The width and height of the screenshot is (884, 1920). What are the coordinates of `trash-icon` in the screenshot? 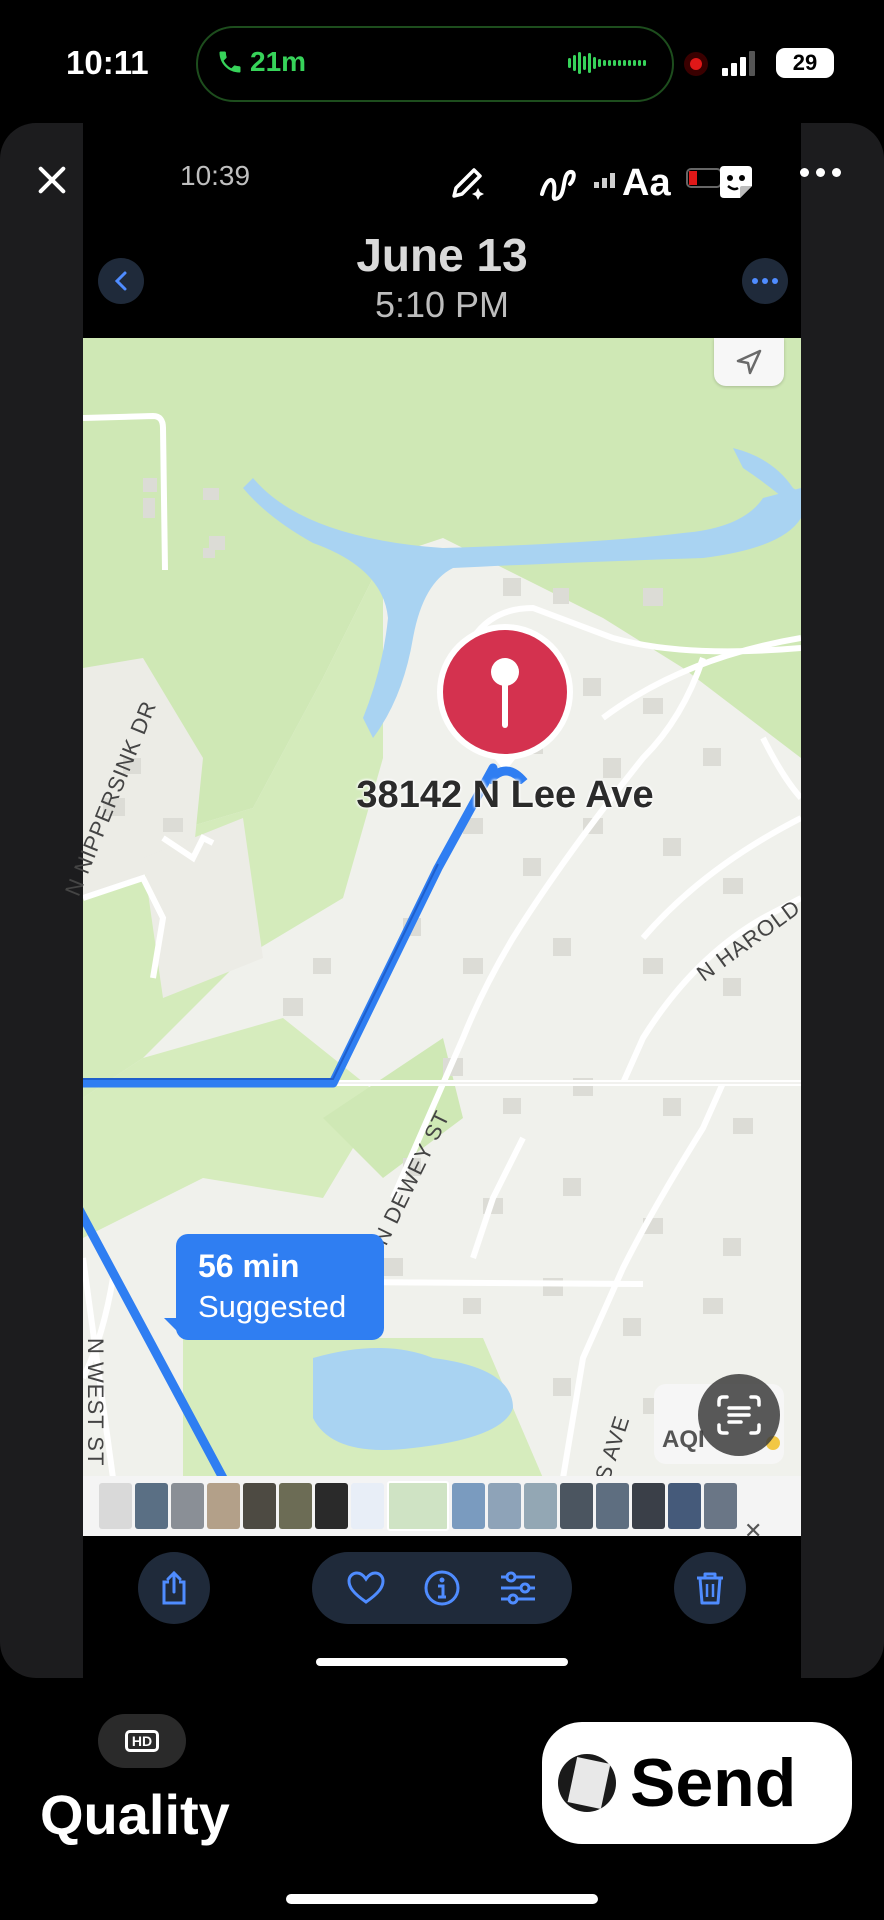 It's located at (710, 1588).